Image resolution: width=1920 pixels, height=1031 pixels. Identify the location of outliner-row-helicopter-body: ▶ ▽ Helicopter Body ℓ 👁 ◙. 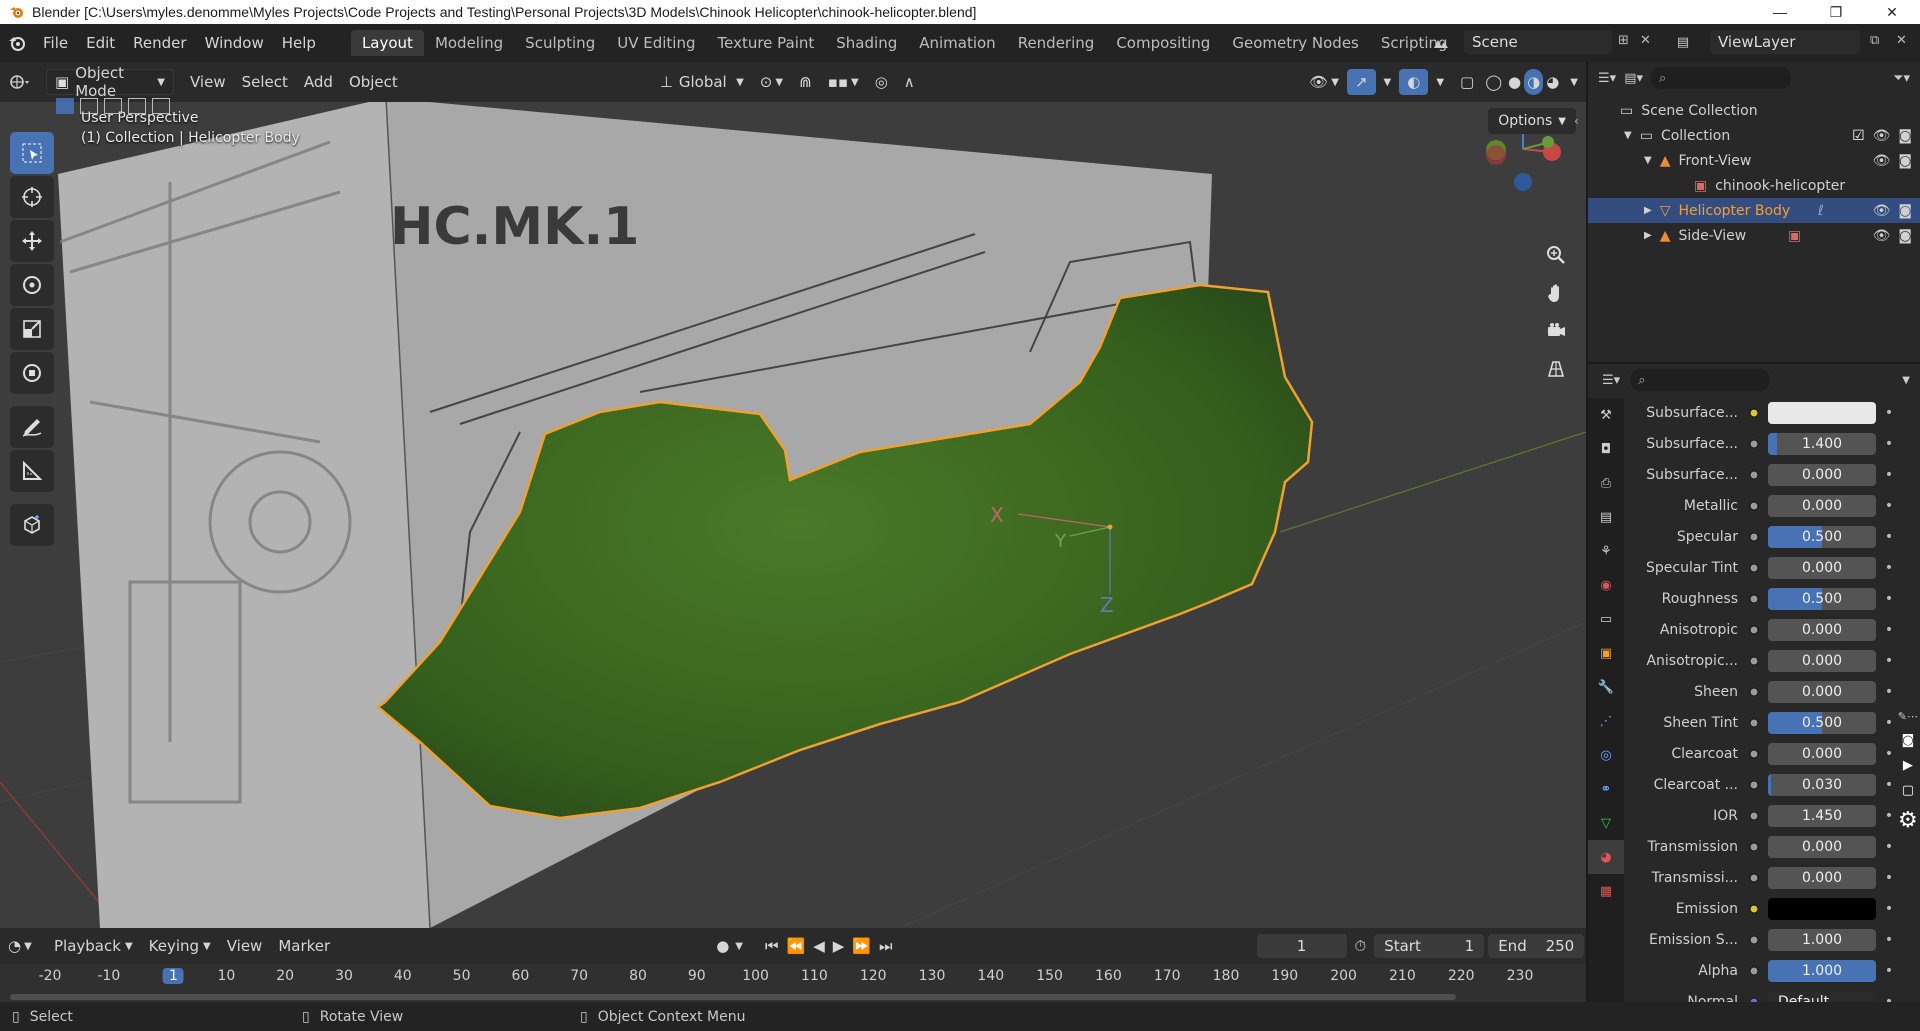
(1754, 210).